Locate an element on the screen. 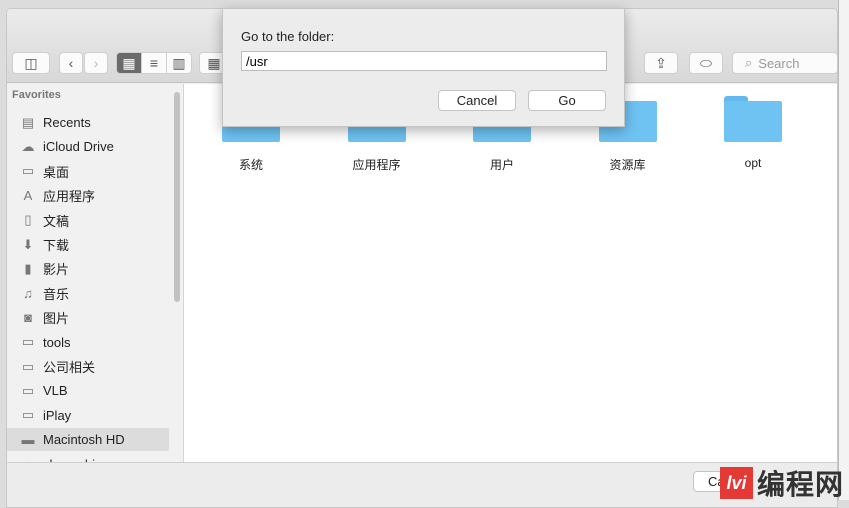  cloud-icon: ☁ is located at coordinates (28, 146).